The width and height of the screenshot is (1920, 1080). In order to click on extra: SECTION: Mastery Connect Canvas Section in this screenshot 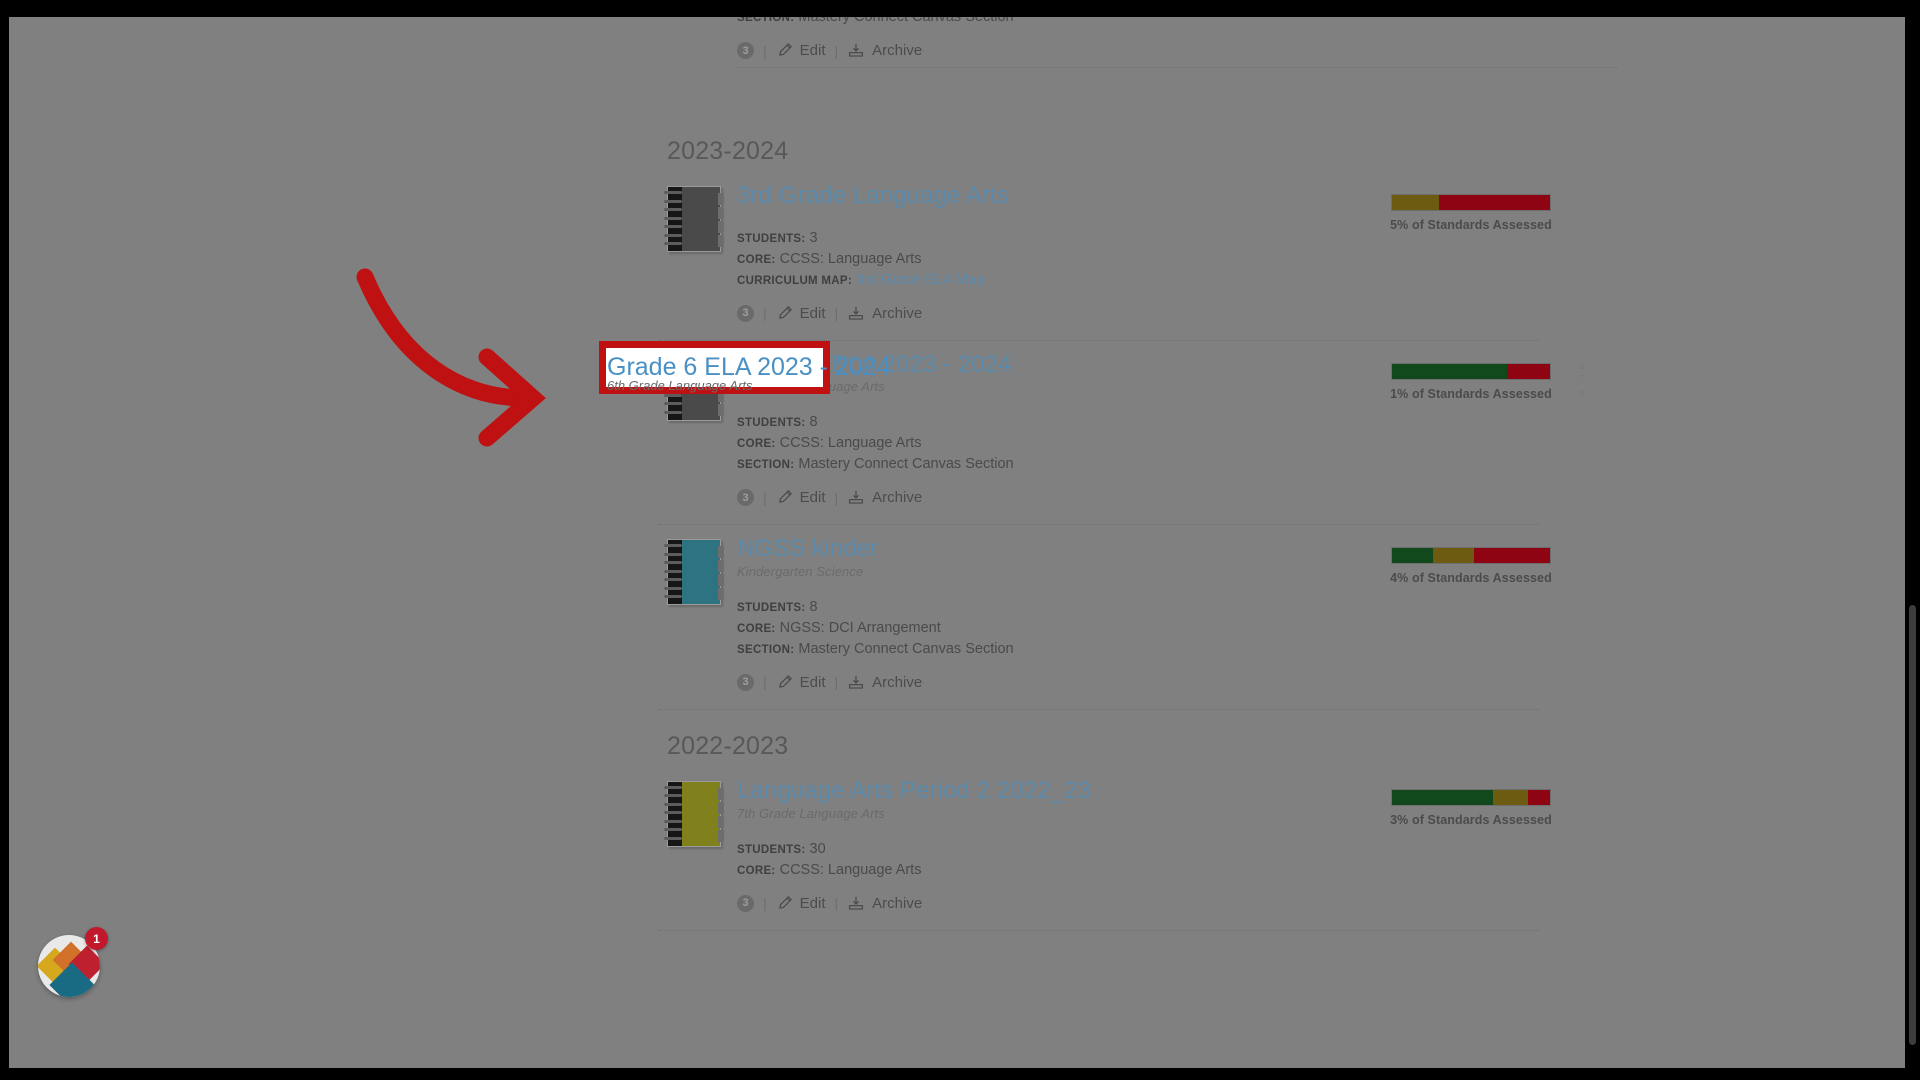, I will do `click(1138, 464)`.